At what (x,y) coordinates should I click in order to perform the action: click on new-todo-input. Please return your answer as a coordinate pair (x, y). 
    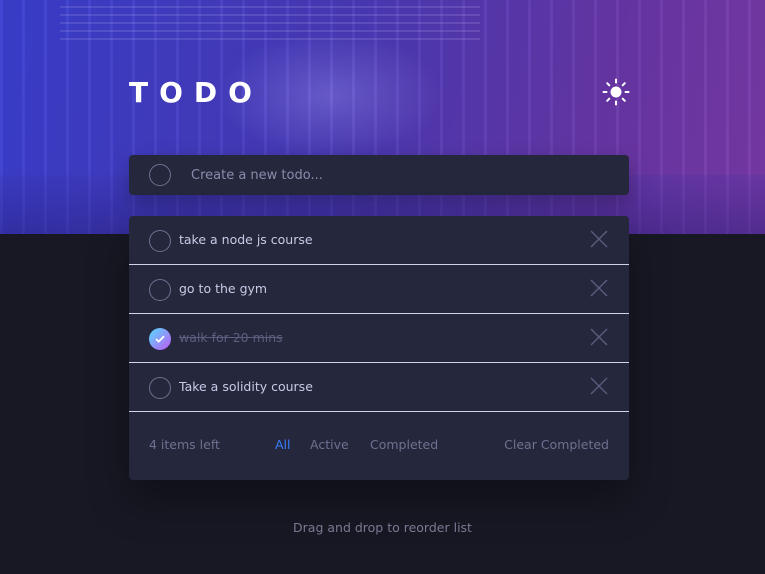
    Looking at the image, I should click on (401, 175).